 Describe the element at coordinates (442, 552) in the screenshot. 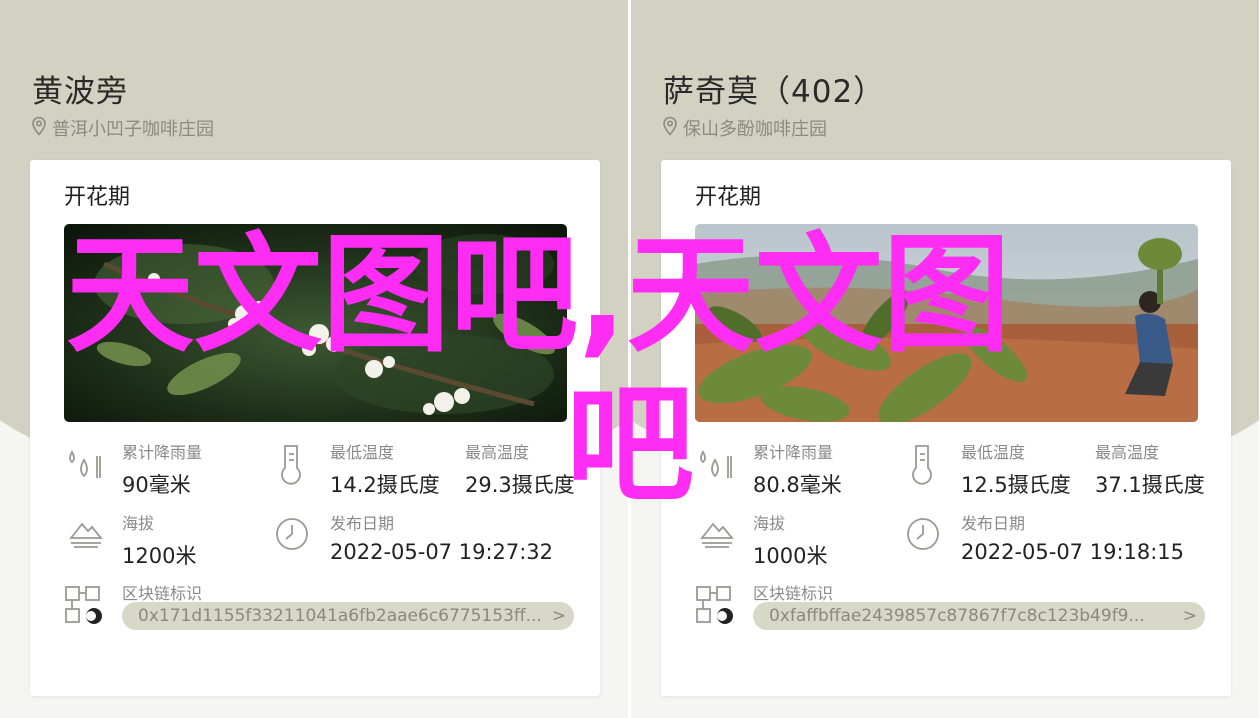

I see `publish-date-value: 2022-05-07 19:27:32` at that location.